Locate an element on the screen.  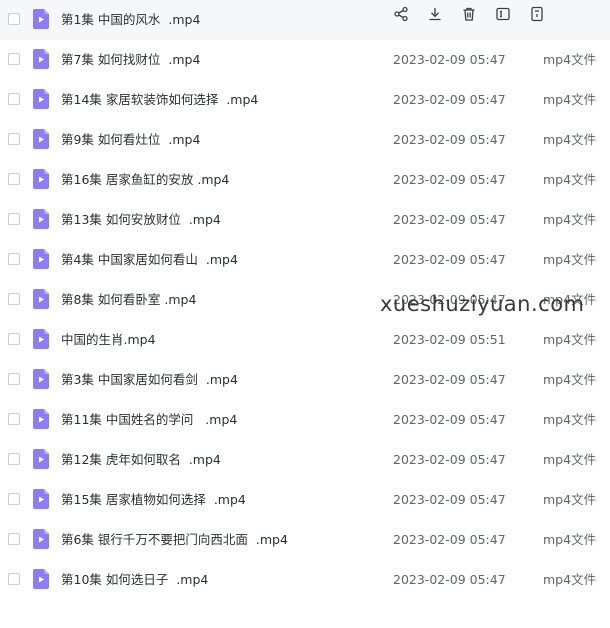
file-name: 第3集 中国家居如何看剑 .mp4 is located at coordinates (149, 380).